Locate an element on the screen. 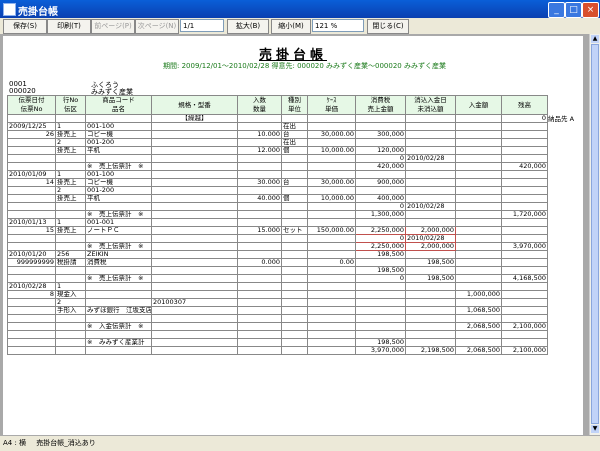  maximize-button: □ is located at coordinates (573, 10).